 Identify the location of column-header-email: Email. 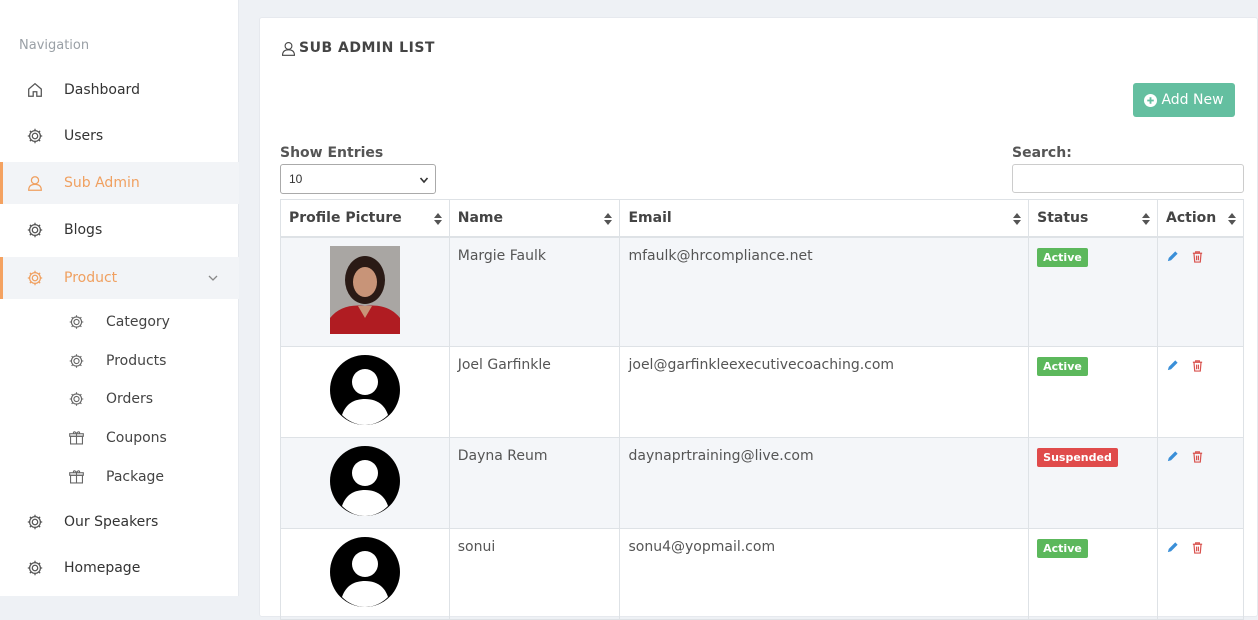
(824, 218).